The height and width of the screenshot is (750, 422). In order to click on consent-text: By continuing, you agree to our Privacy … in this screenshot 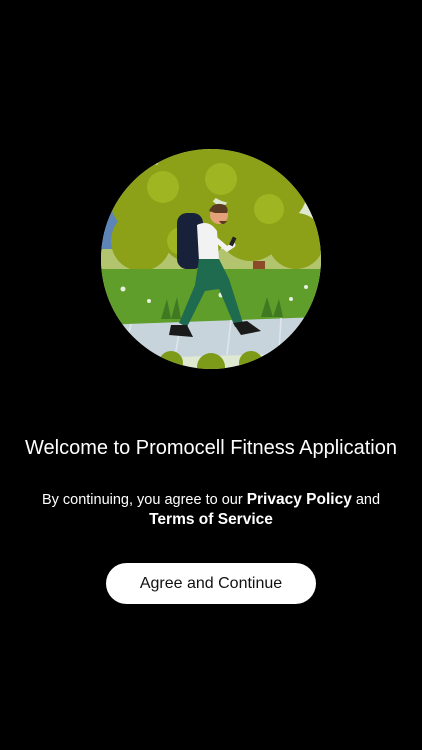, I will do `click(211, 510)`.